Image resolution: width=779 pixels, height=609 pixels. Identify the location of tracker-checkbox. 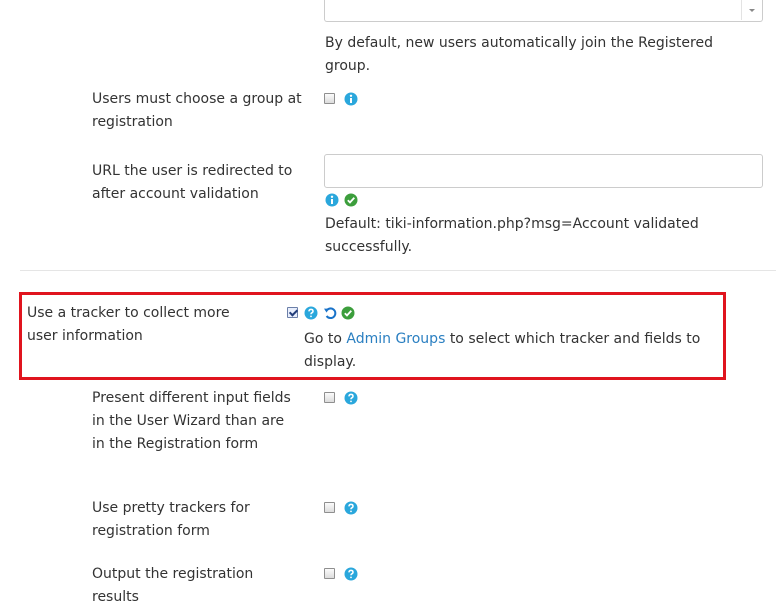
(292, 312).